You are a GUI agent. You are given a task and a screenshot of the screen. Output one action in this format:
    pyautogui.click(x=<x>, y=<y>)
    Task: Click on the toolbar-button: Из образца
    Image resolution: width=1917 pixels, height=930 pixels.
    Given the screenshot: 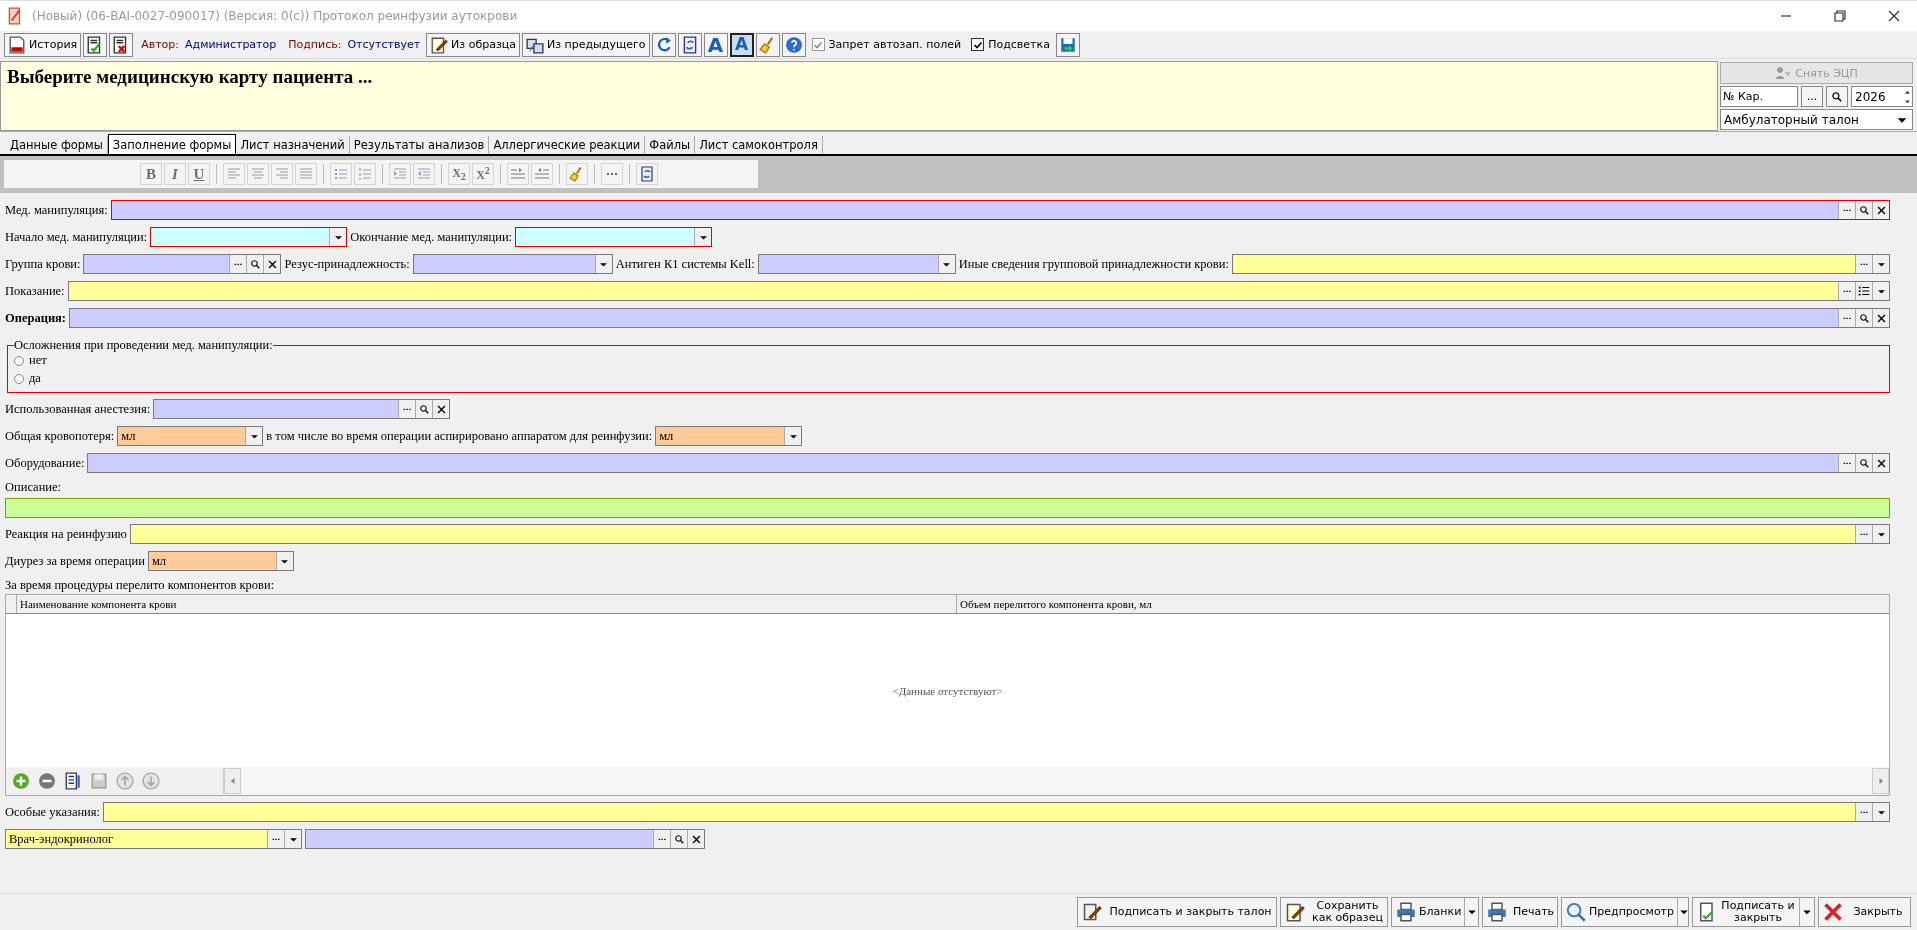 What is the action you would take?
    pyautogui.click(x=473, y=44)
    